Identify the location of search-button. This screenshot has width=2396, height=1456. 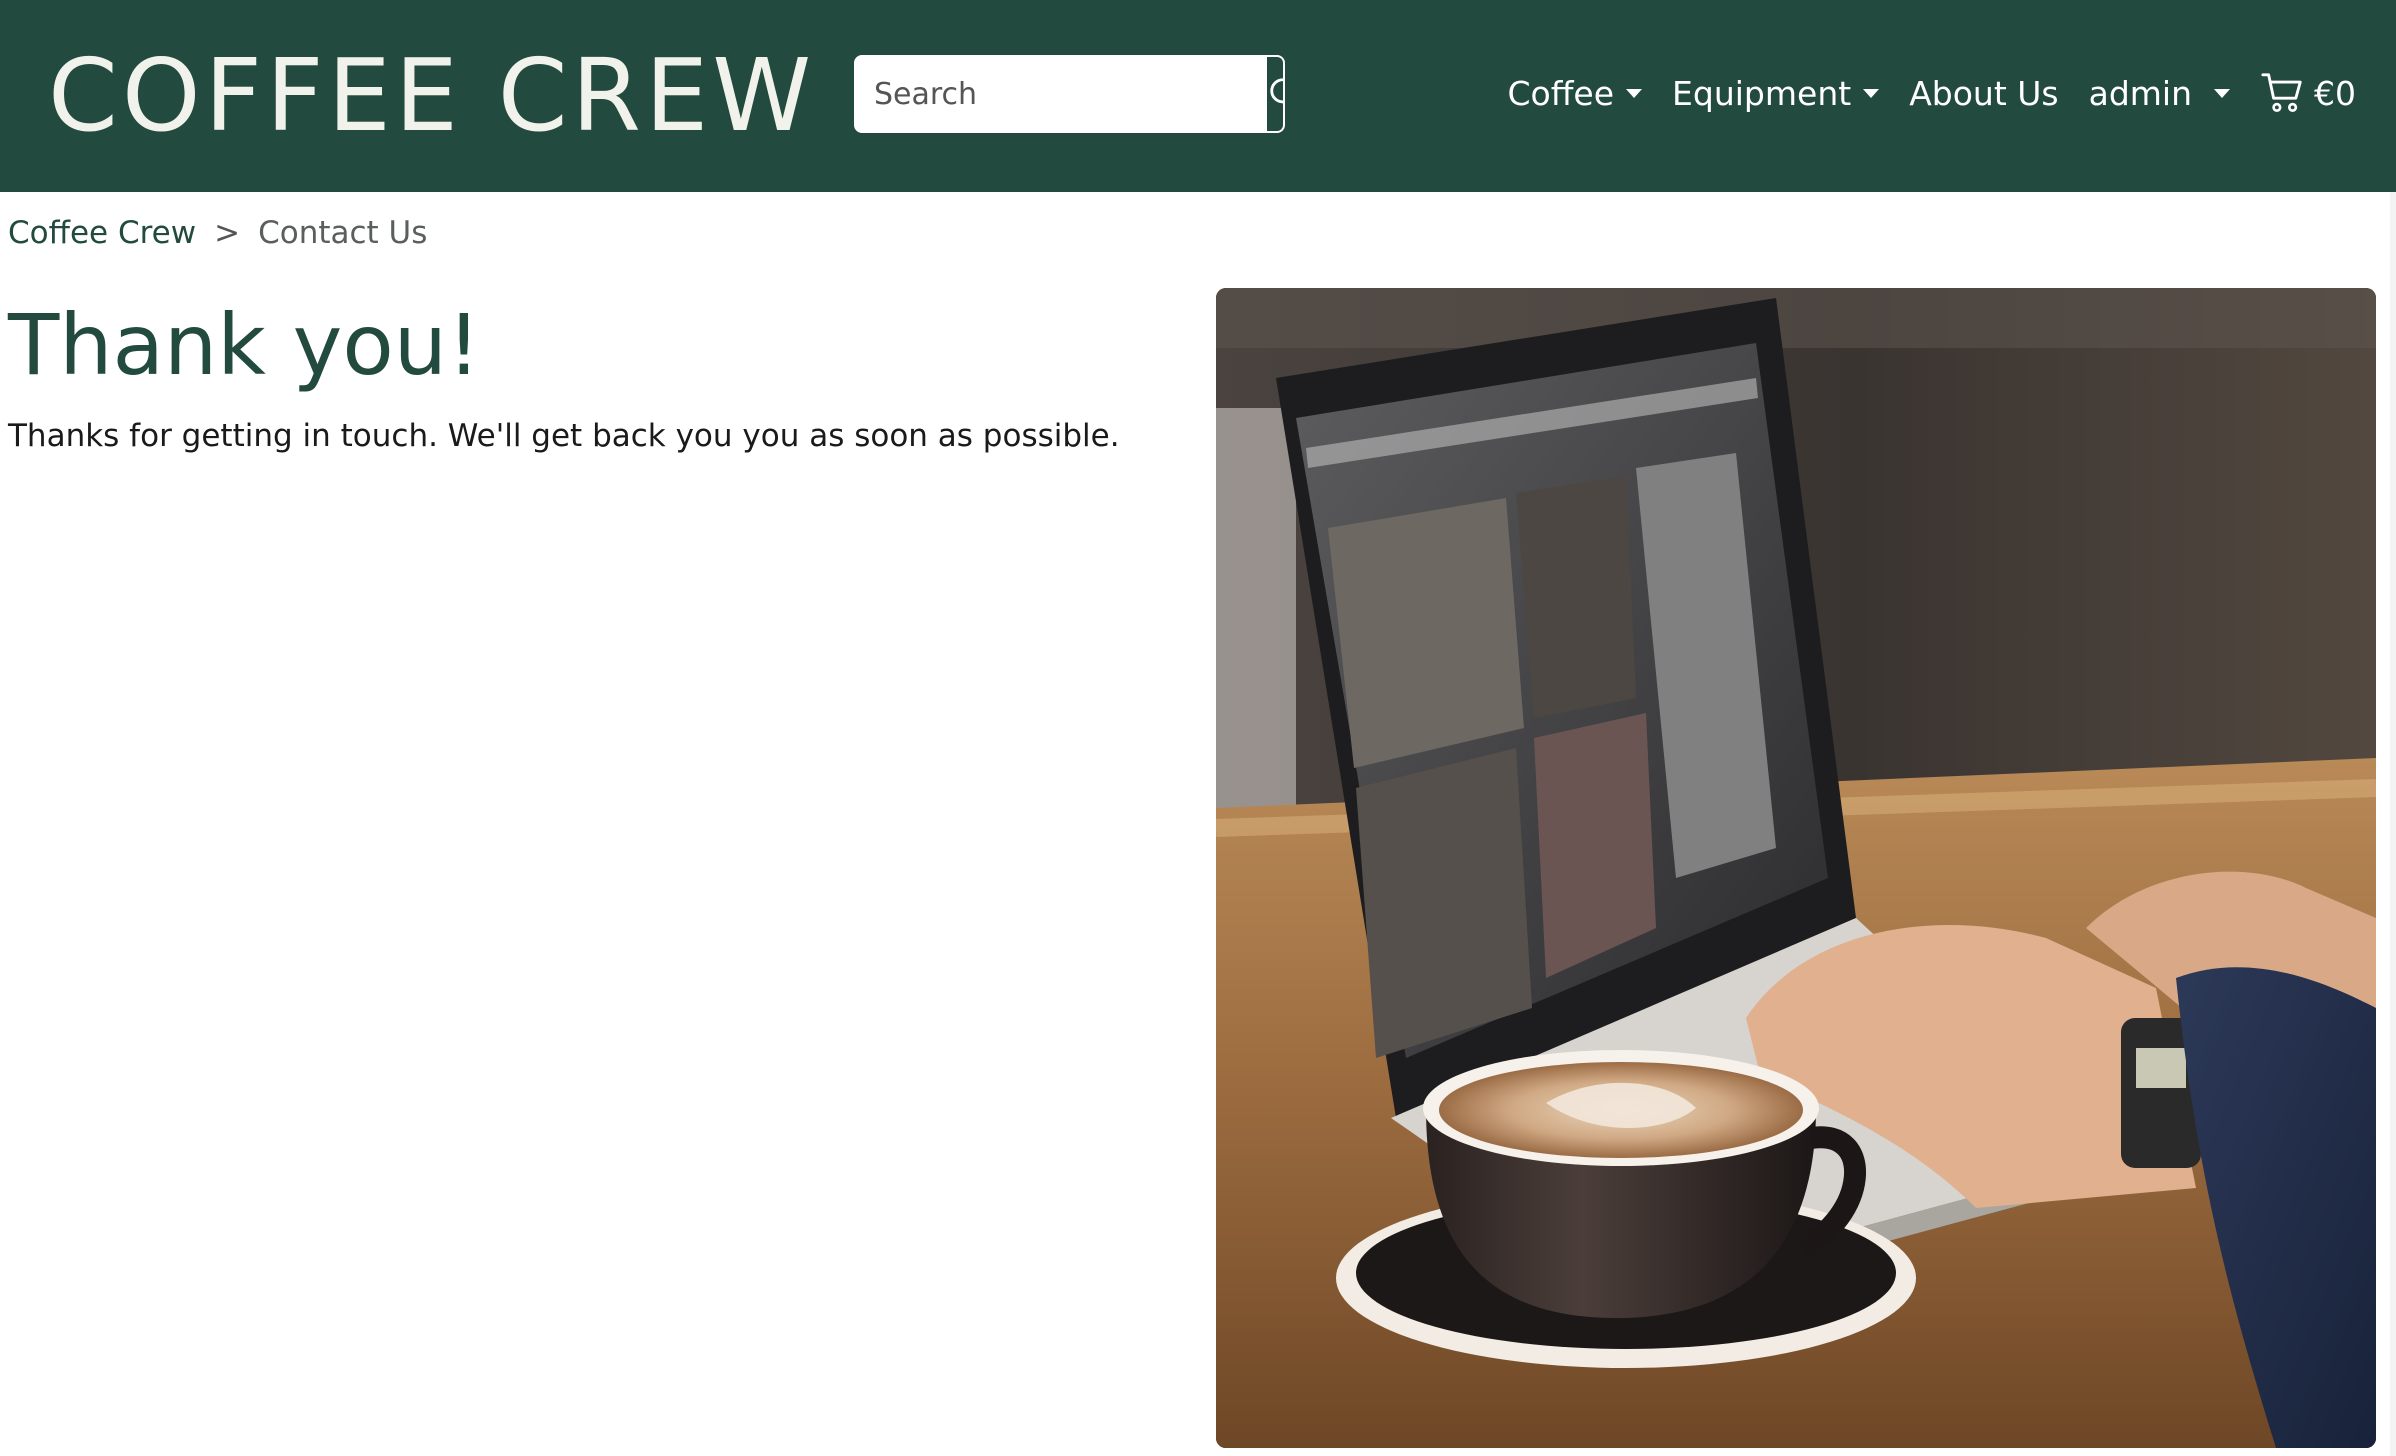
(1274, 94).